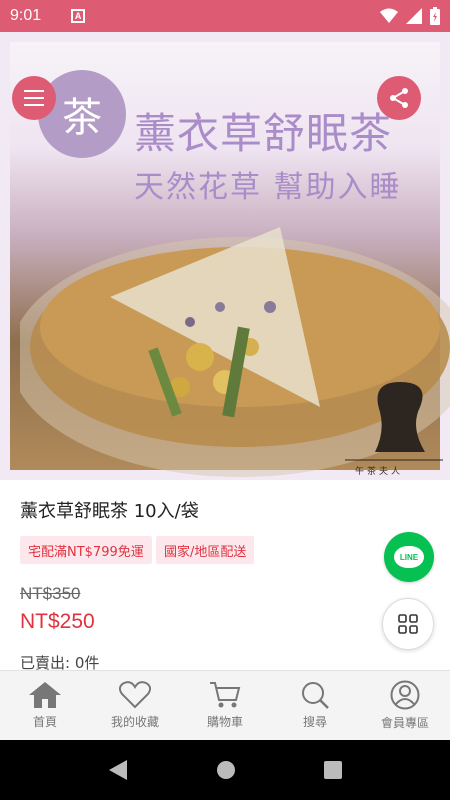 The height and width of the screenshot is (800, 450). Describe the element at coordinates (134, 722) in the screenshot. I see `nav-favorites-label: 我的收藏` at that location.